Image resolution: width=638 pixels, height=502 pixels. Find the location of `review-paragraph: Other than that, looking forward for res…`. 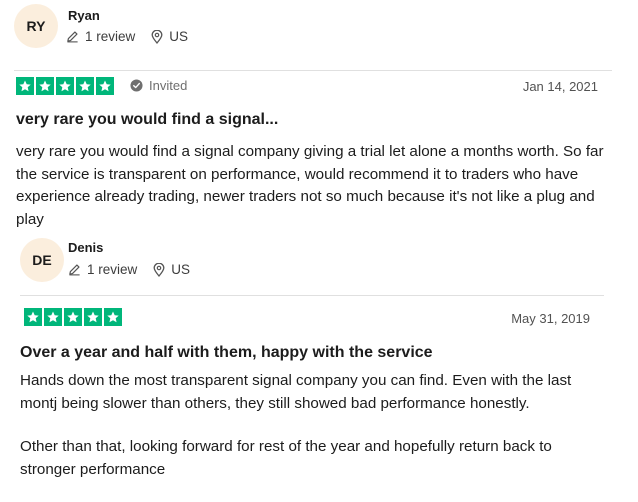

review-paragraph: Other than that, looking forward for res… is located at coordinates (286, 458).